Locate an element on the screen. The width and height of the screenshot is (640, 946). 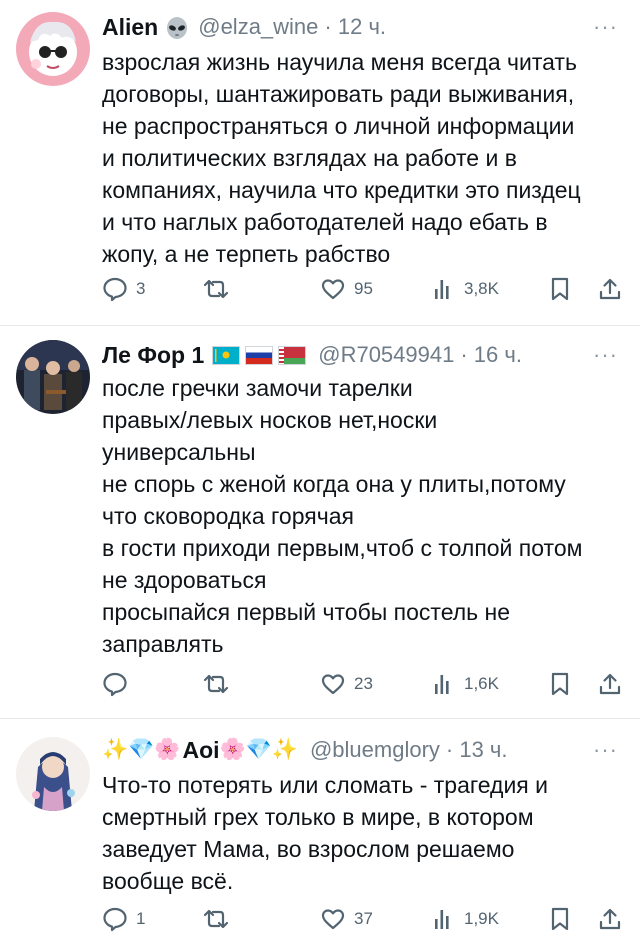
flag-russia-icon is located at coordinates (259, 355).